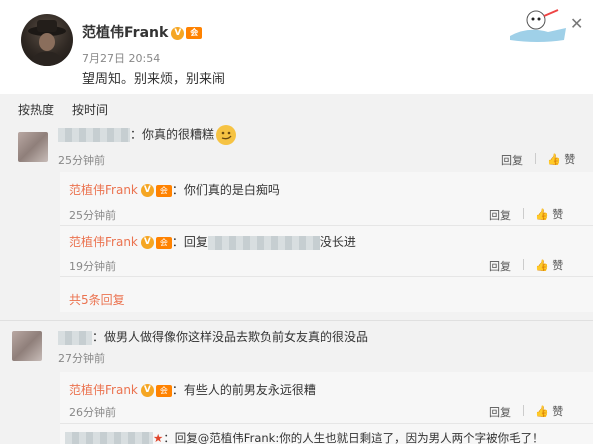  Describe the element at coordinates (353, 437) in the screenshot. I see `reply-text: ：回复@范植伟Frank:你的人生也就日剩這了，因为男人两个字被你毛了！` at that location.